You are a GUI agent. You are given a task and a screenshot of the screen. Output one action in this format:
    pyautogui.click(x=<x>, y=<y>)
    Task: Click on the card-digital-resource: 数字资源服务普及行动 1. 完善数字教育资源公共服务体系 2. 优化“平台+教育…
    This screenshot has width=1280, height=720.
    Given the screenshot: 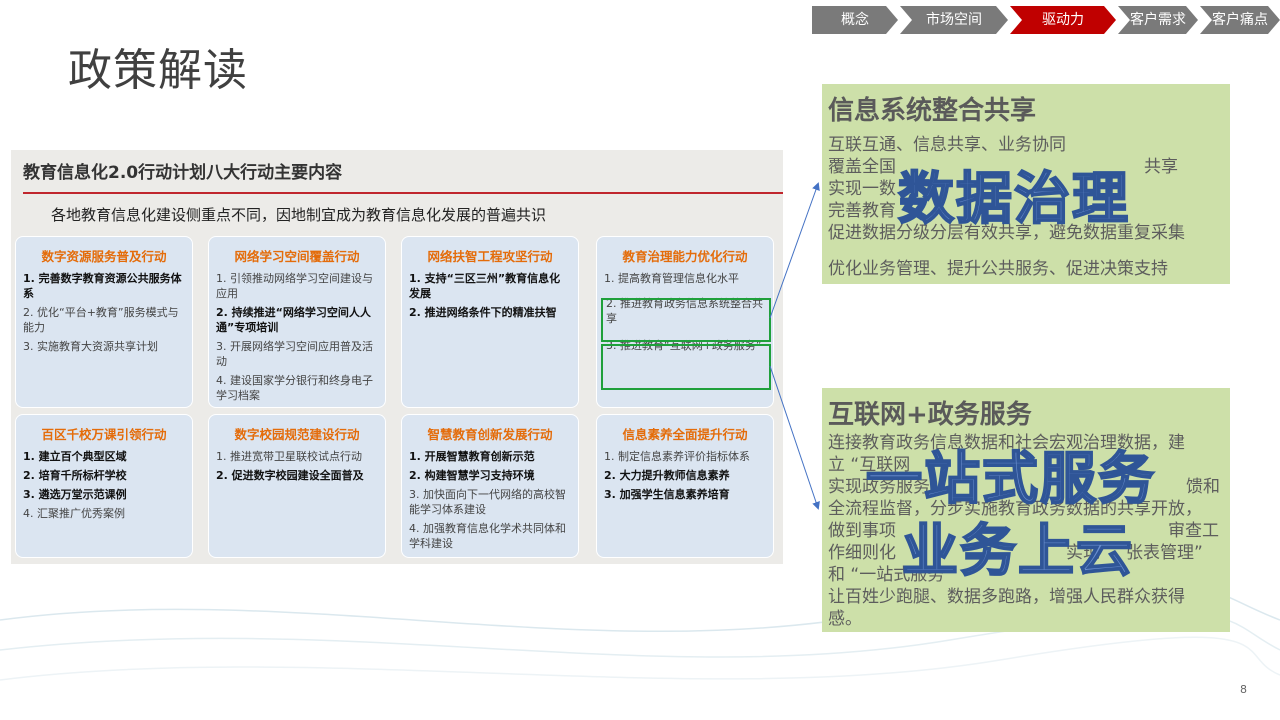 What is the action you would take?
    pyautogui.click(x=104, y=322)
    